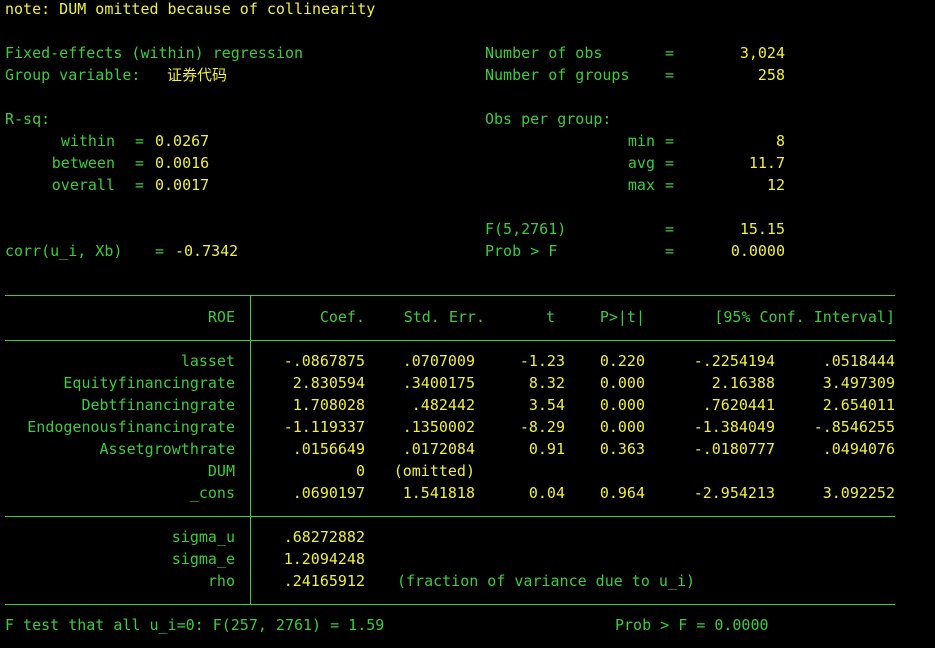 This screenshot has width=935, height=648. What do you see at coordinates (542, 361) in the screenshot?
I see `row-t: -1.23` at bounding box center [542, 361].